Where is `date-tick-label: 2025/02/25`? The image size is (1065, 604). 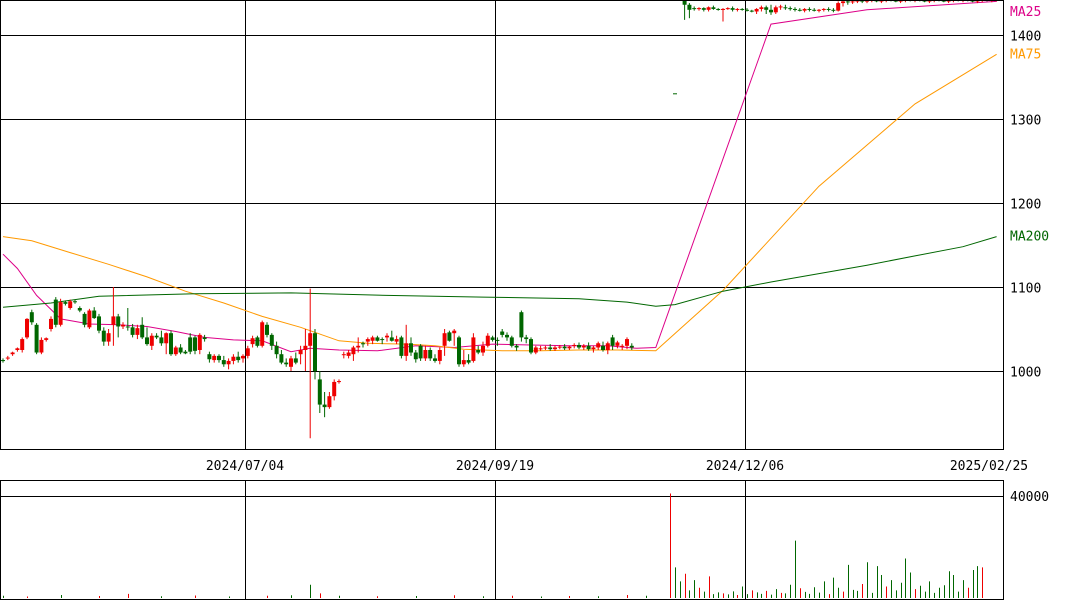 date-tick-label: 2025/02/25 is located at coordinates (989, 466).